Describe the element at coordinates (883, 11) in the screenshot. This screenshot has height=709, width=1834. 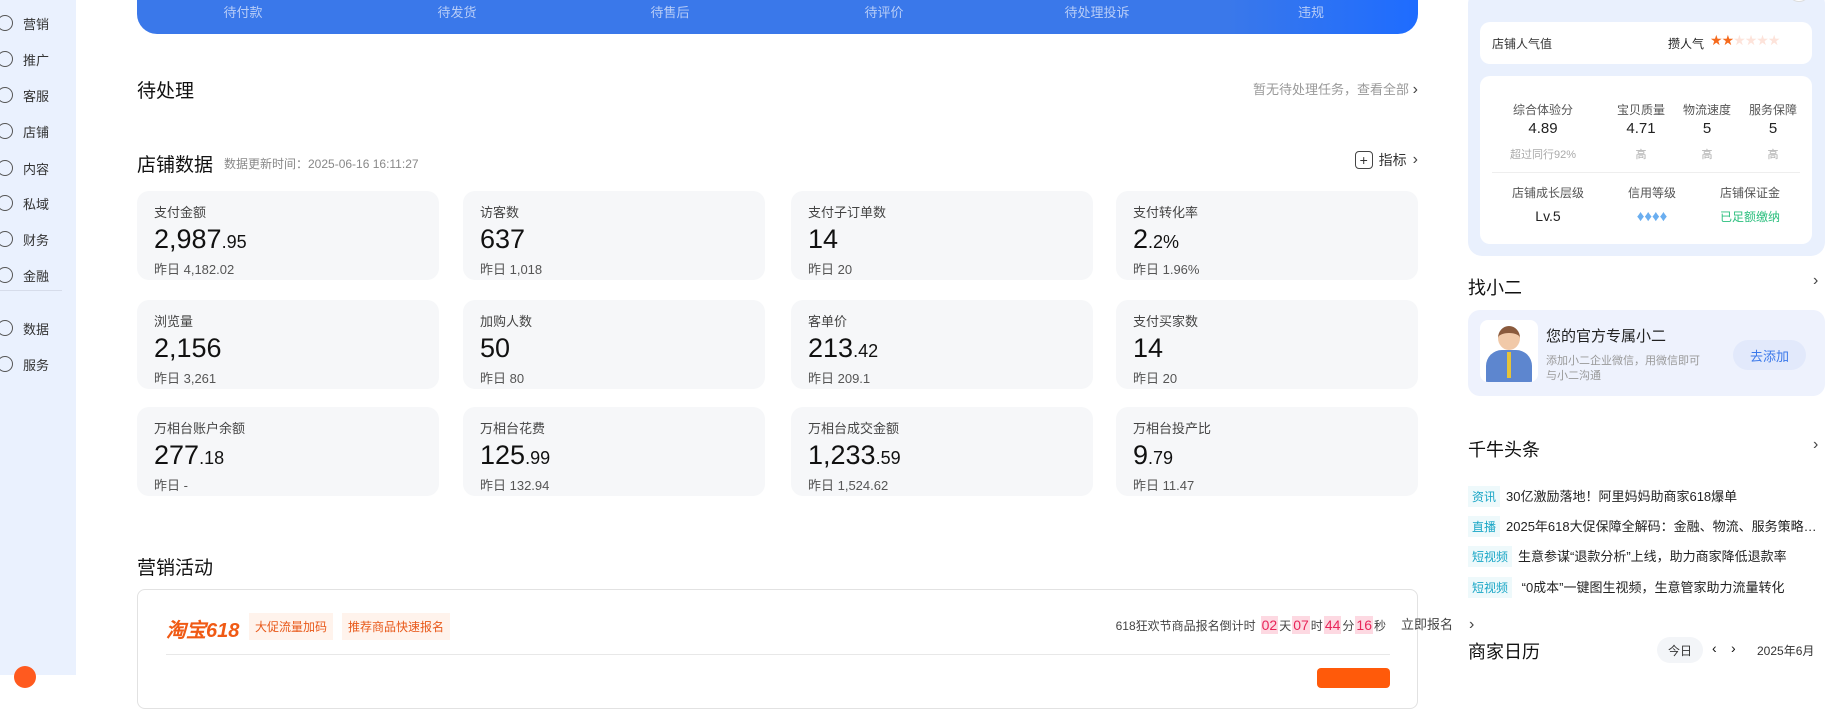
I see `order-tab: 待评价` at that location.